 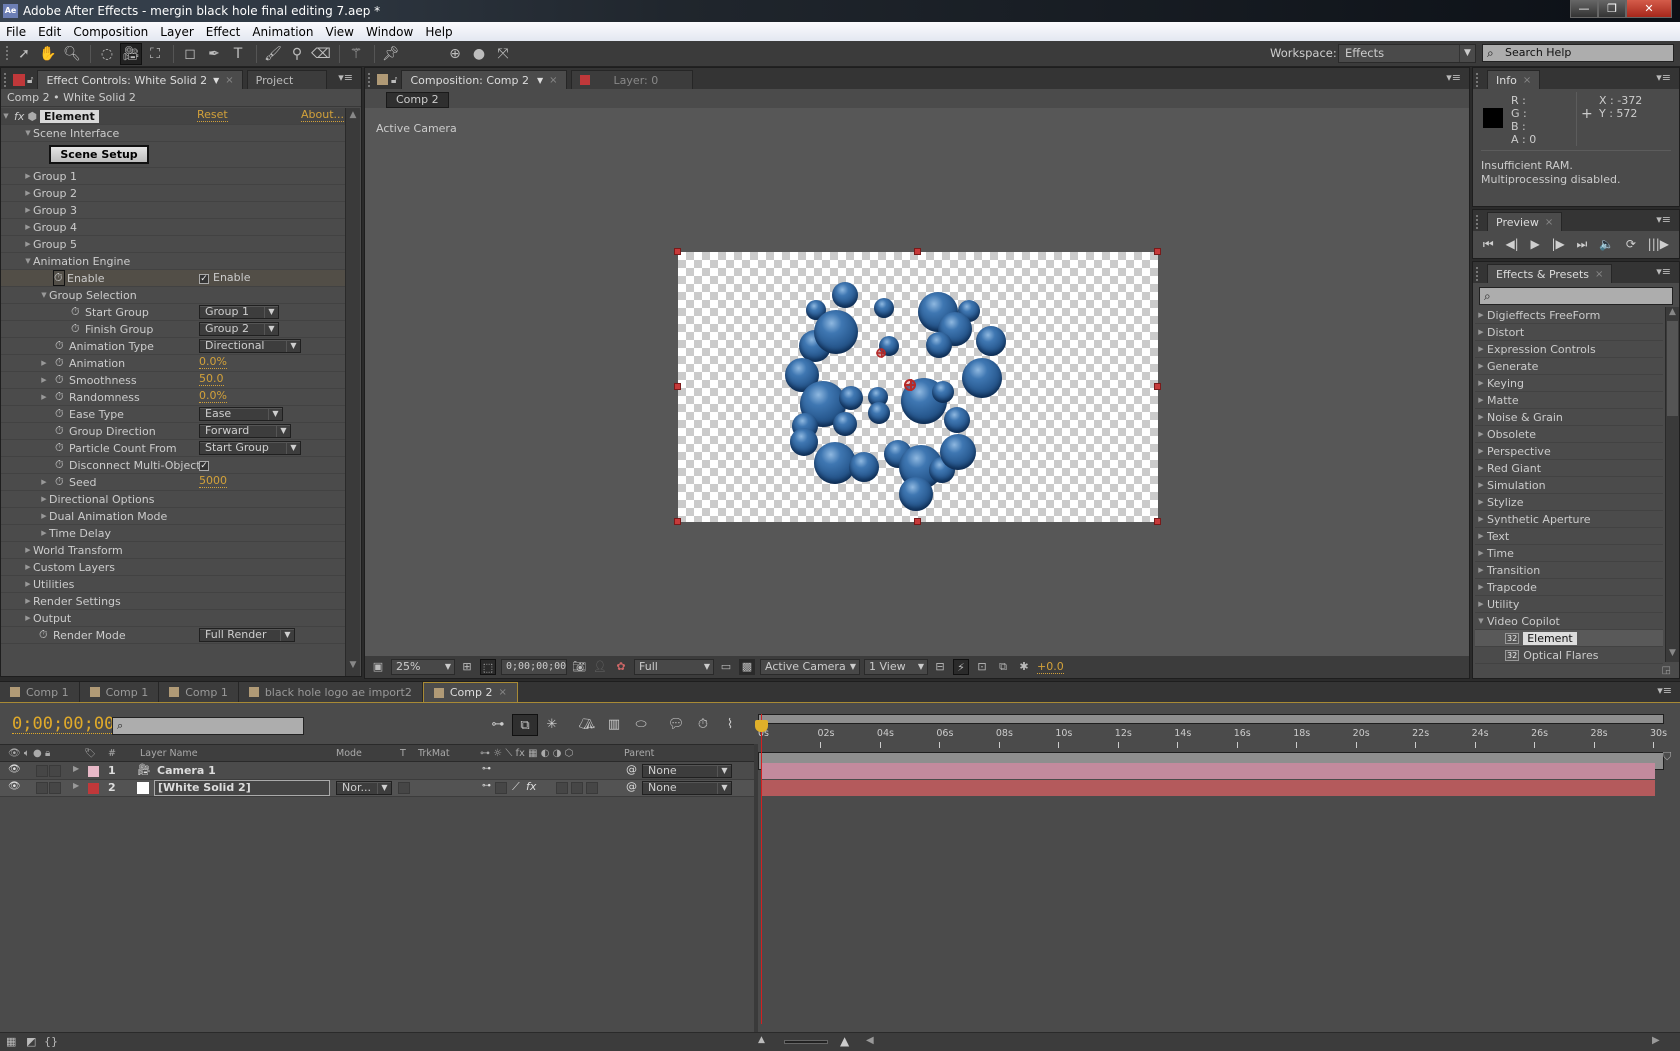 What do you see at coordinates (1569, 332) in the screenshot?
I see `effect-category: ▶ Distort` at bounding box center [1569, 332].